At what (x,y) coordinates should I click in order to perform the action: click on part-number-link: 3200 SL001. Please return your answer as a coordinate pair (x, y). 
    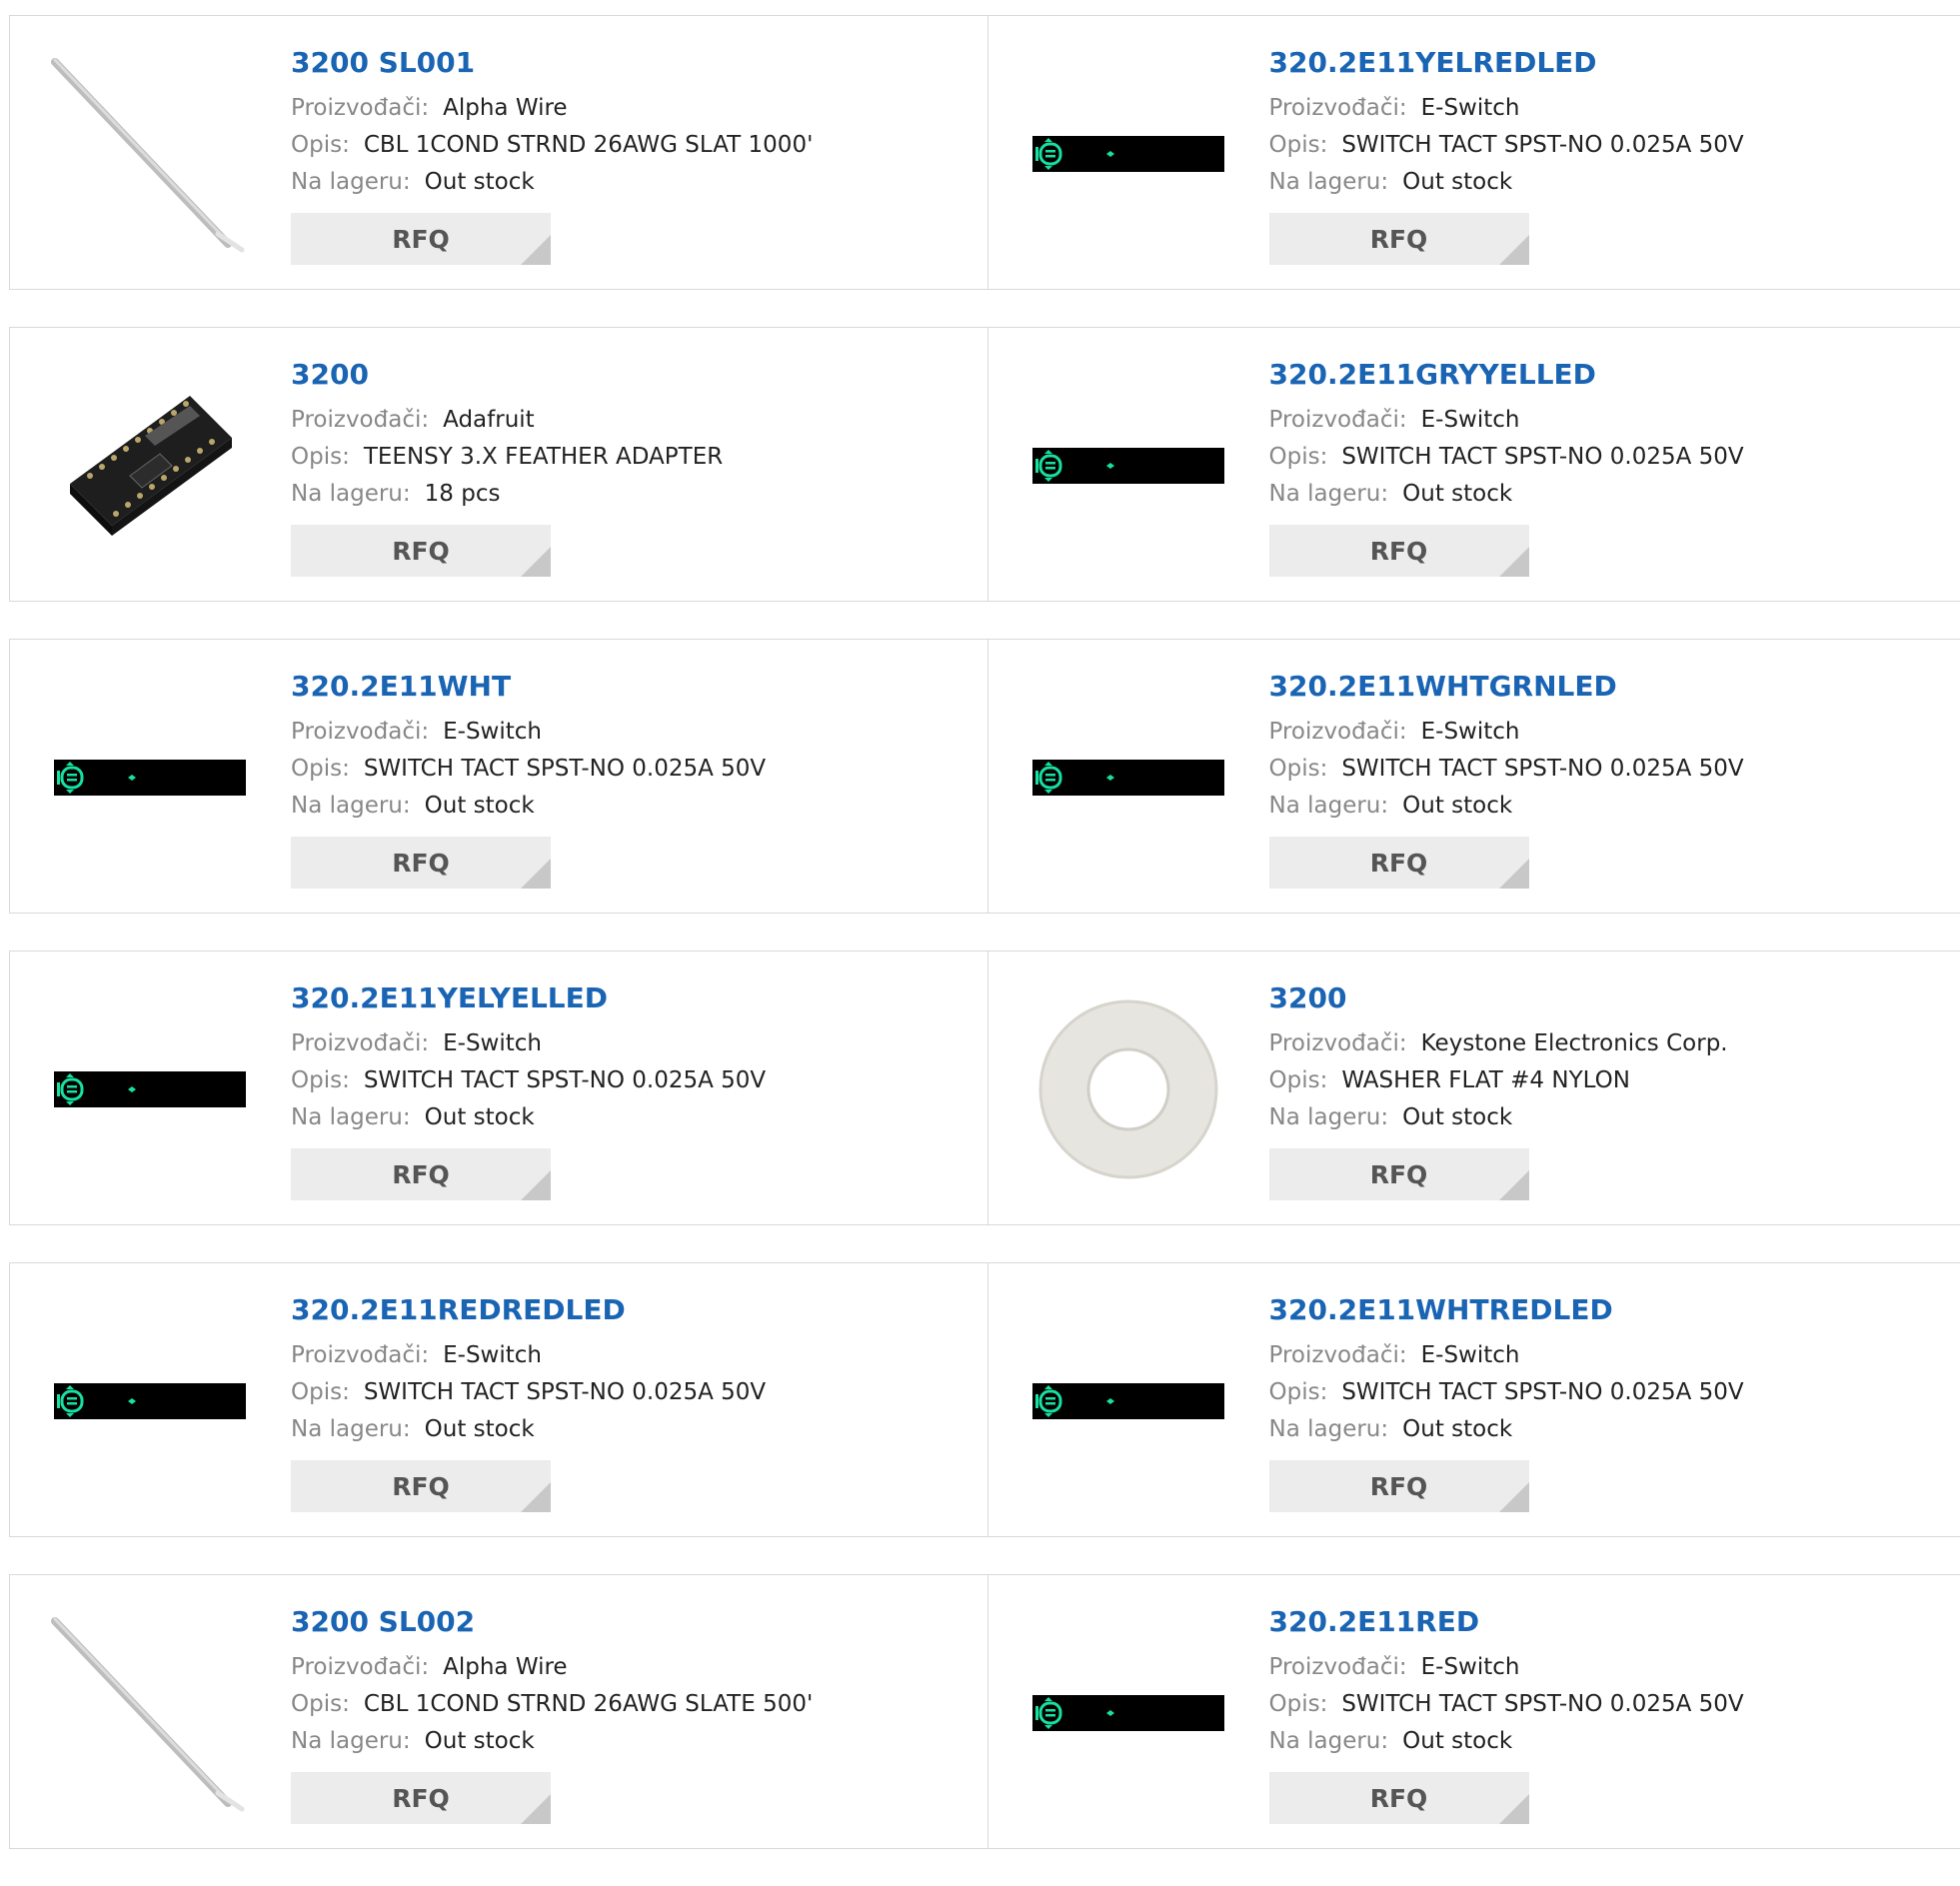
    Looking at the image, I should click on (552, 63).